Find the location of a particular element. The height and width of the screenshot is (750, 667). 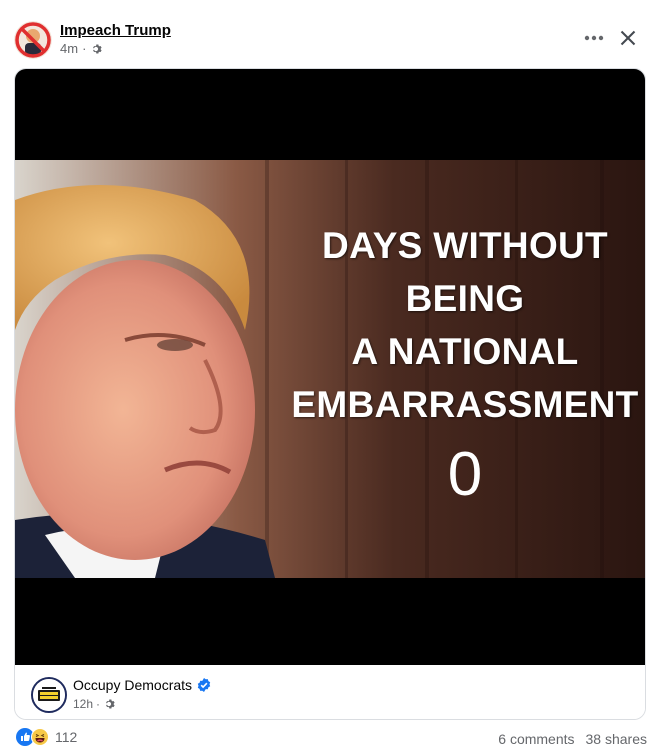

close-icon is located at coordinates (628, 38).